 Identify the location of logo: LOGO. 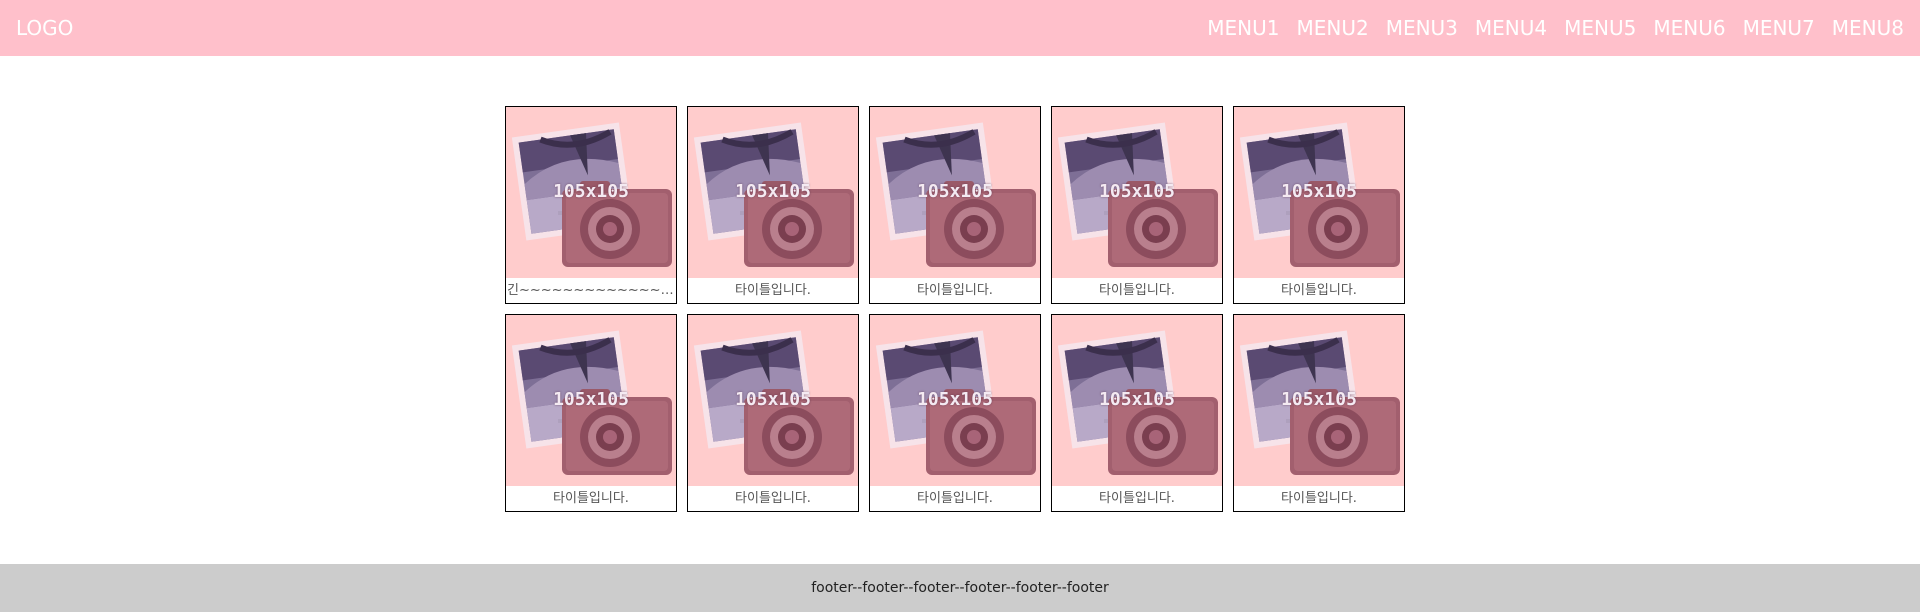
(44, 28).